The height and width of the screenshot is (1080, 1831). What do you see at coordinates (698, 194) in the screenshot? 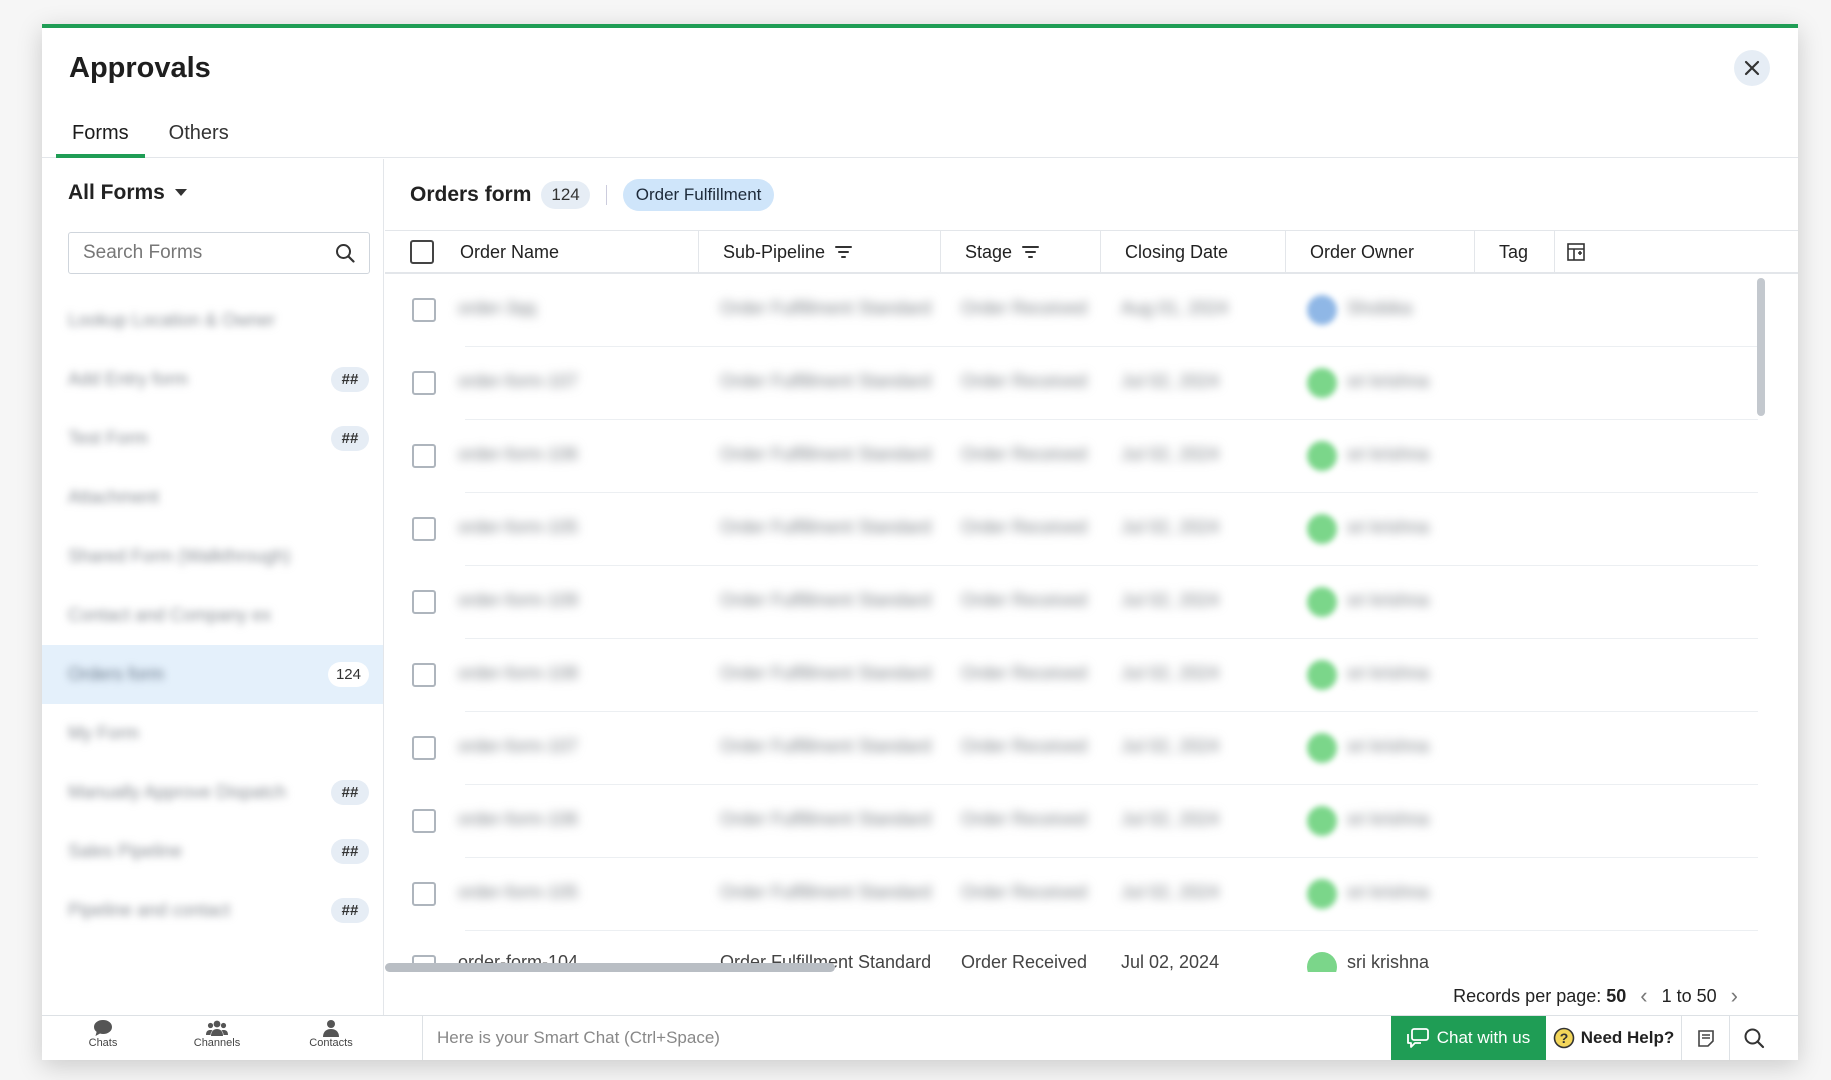
I see `pipeline-filter-pill: Order Fulfillment` at bounding box center [698, 194].